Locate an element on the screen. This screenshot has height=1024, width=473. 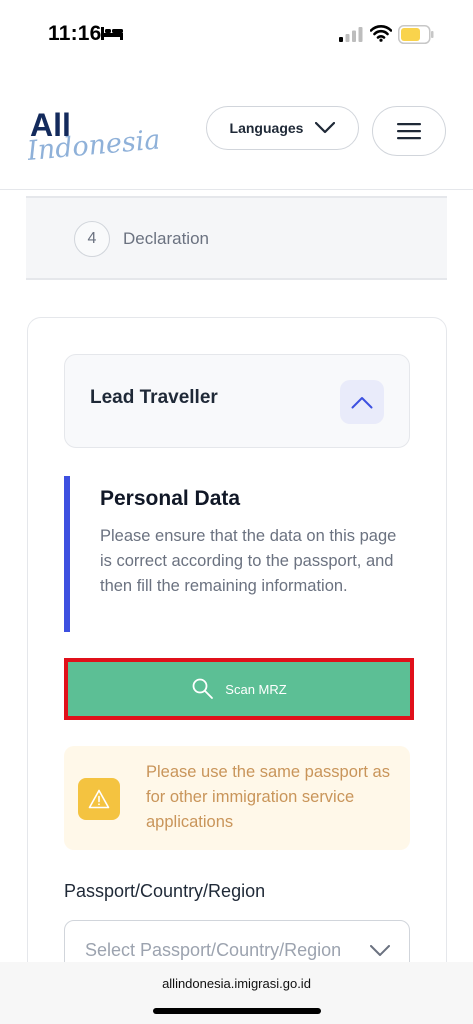
lead-traveller-title: Lead Traveller is located at coordinates (154, 397).